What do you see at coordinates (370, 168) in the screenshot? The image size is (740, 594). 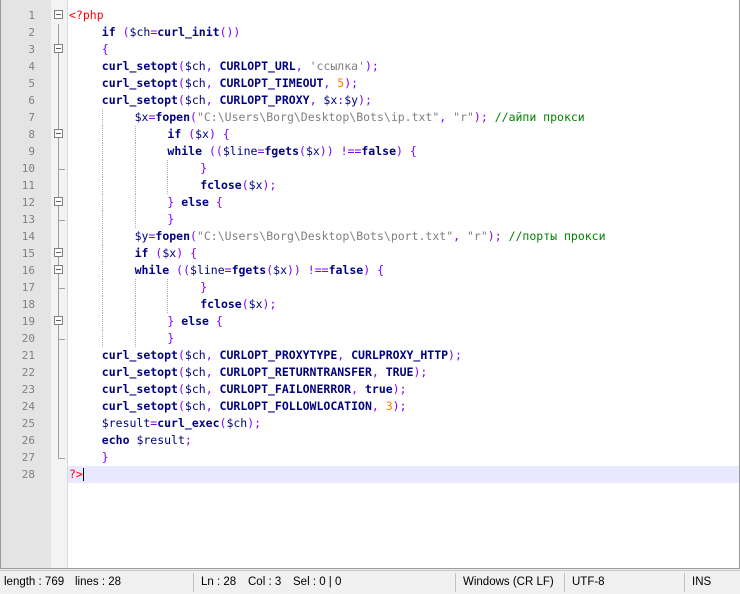 I see `code-line: 10}` at bounding box center [370, 168].